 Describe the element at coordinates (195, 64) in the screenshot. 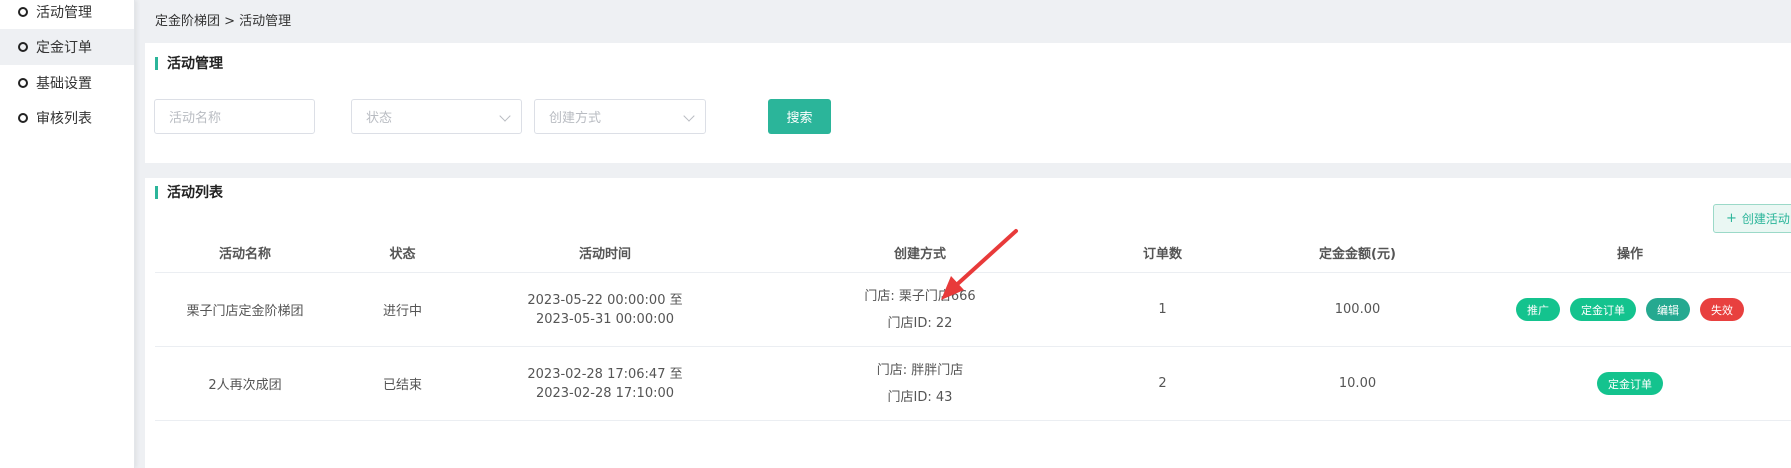

I see `search-panel-title: 活动管理` at that location.